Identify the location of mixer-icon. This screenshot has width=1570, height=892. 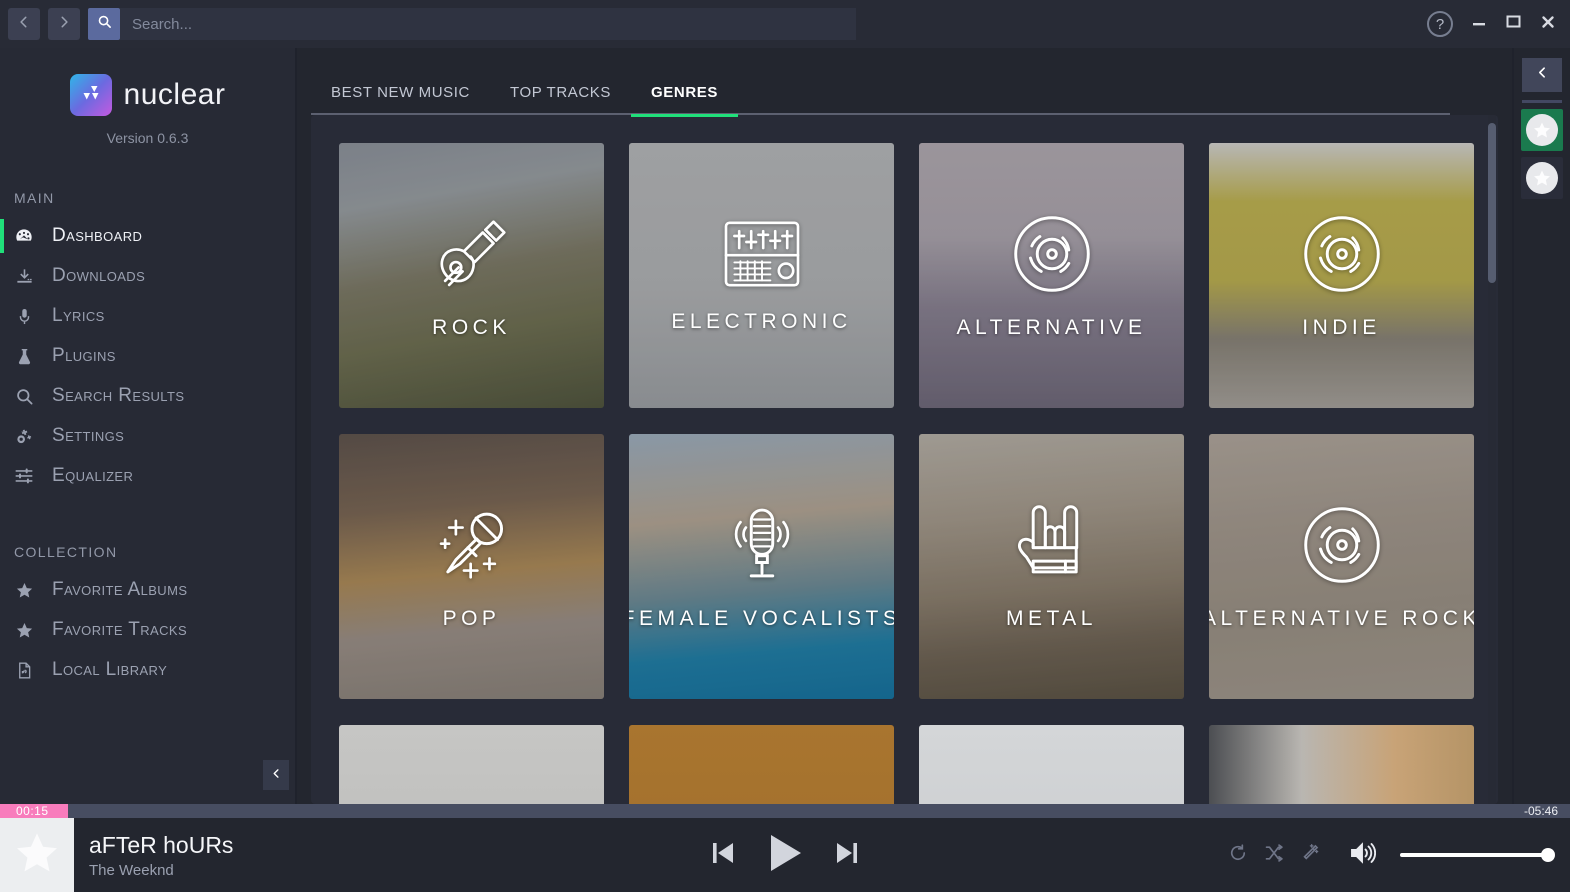
(762, 256).